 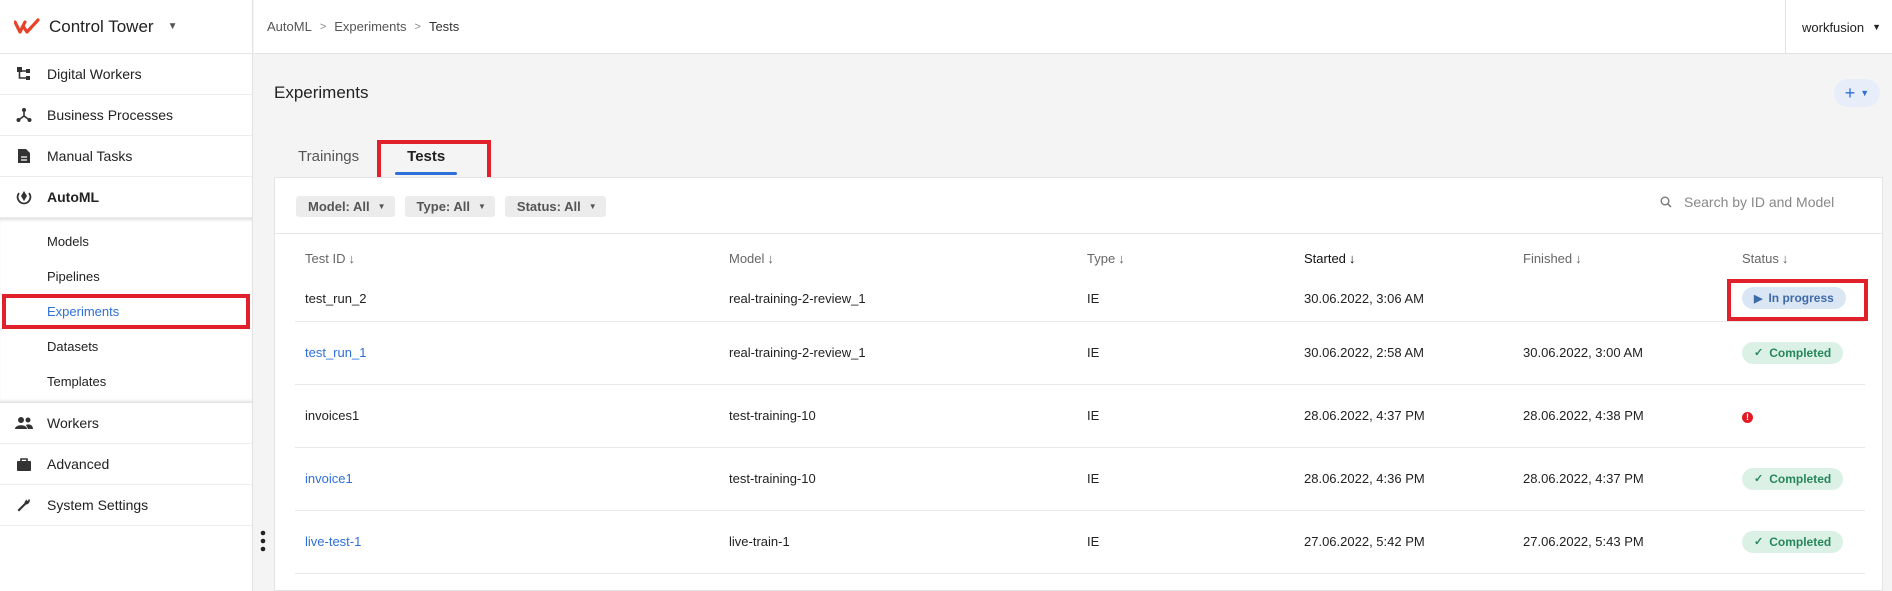 What do you see at coordinates (68, 241) in the screenshot?
I see `subitem-label: Models` at bounding box center [68, 241].